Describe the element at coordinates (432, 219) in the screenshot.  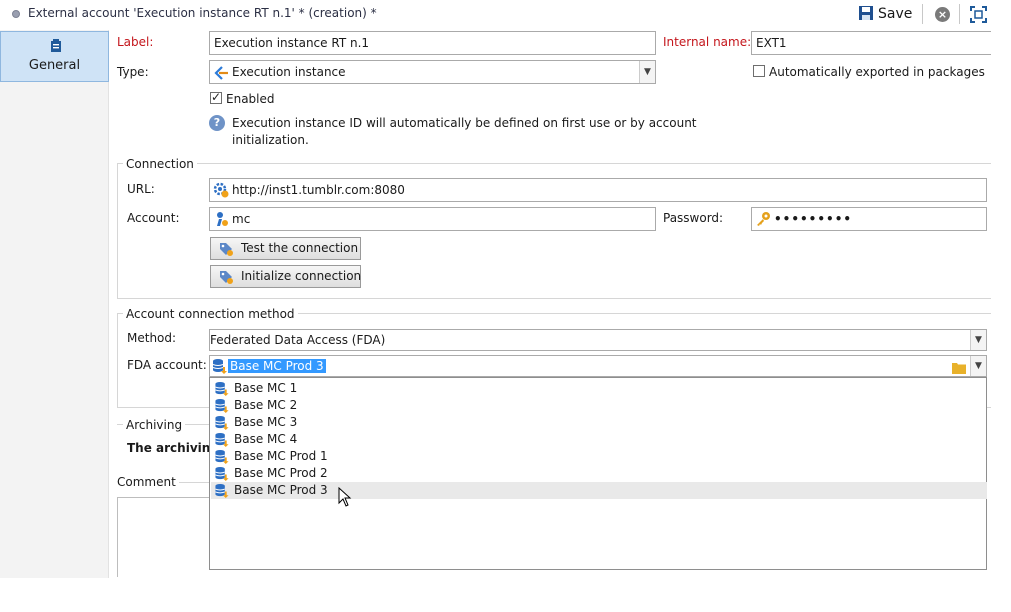
I see `account-input: mc` at that location.